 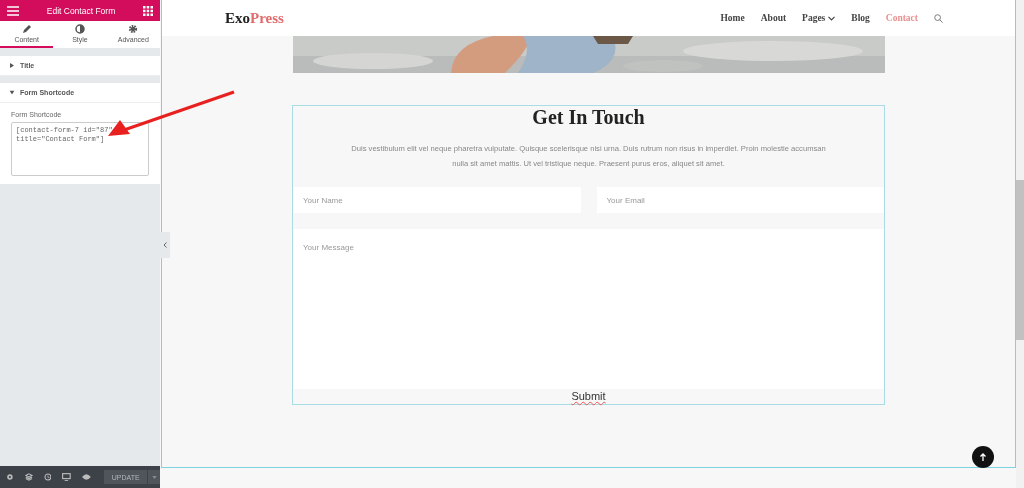 What do you see at coordinates (588, 117) in the screenshot?
I see `section-heading: Get In Touch` at bounding box center [588, 117].